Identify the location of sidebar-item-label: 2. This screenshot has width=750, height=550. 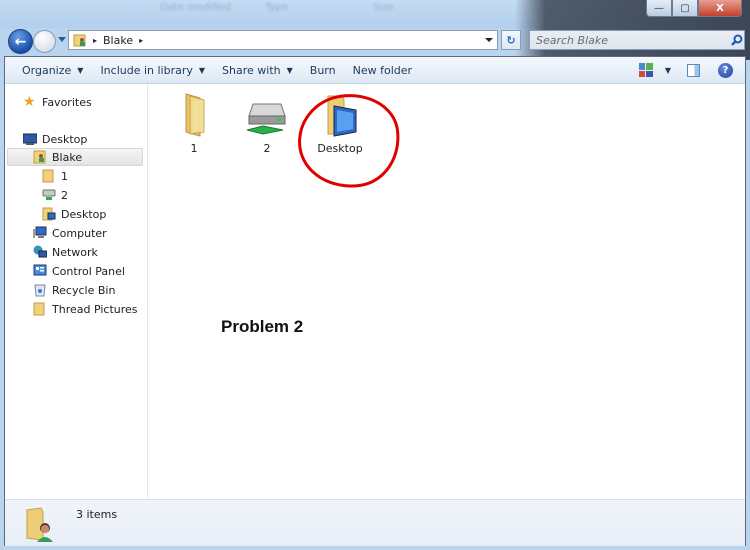
(64, 195).